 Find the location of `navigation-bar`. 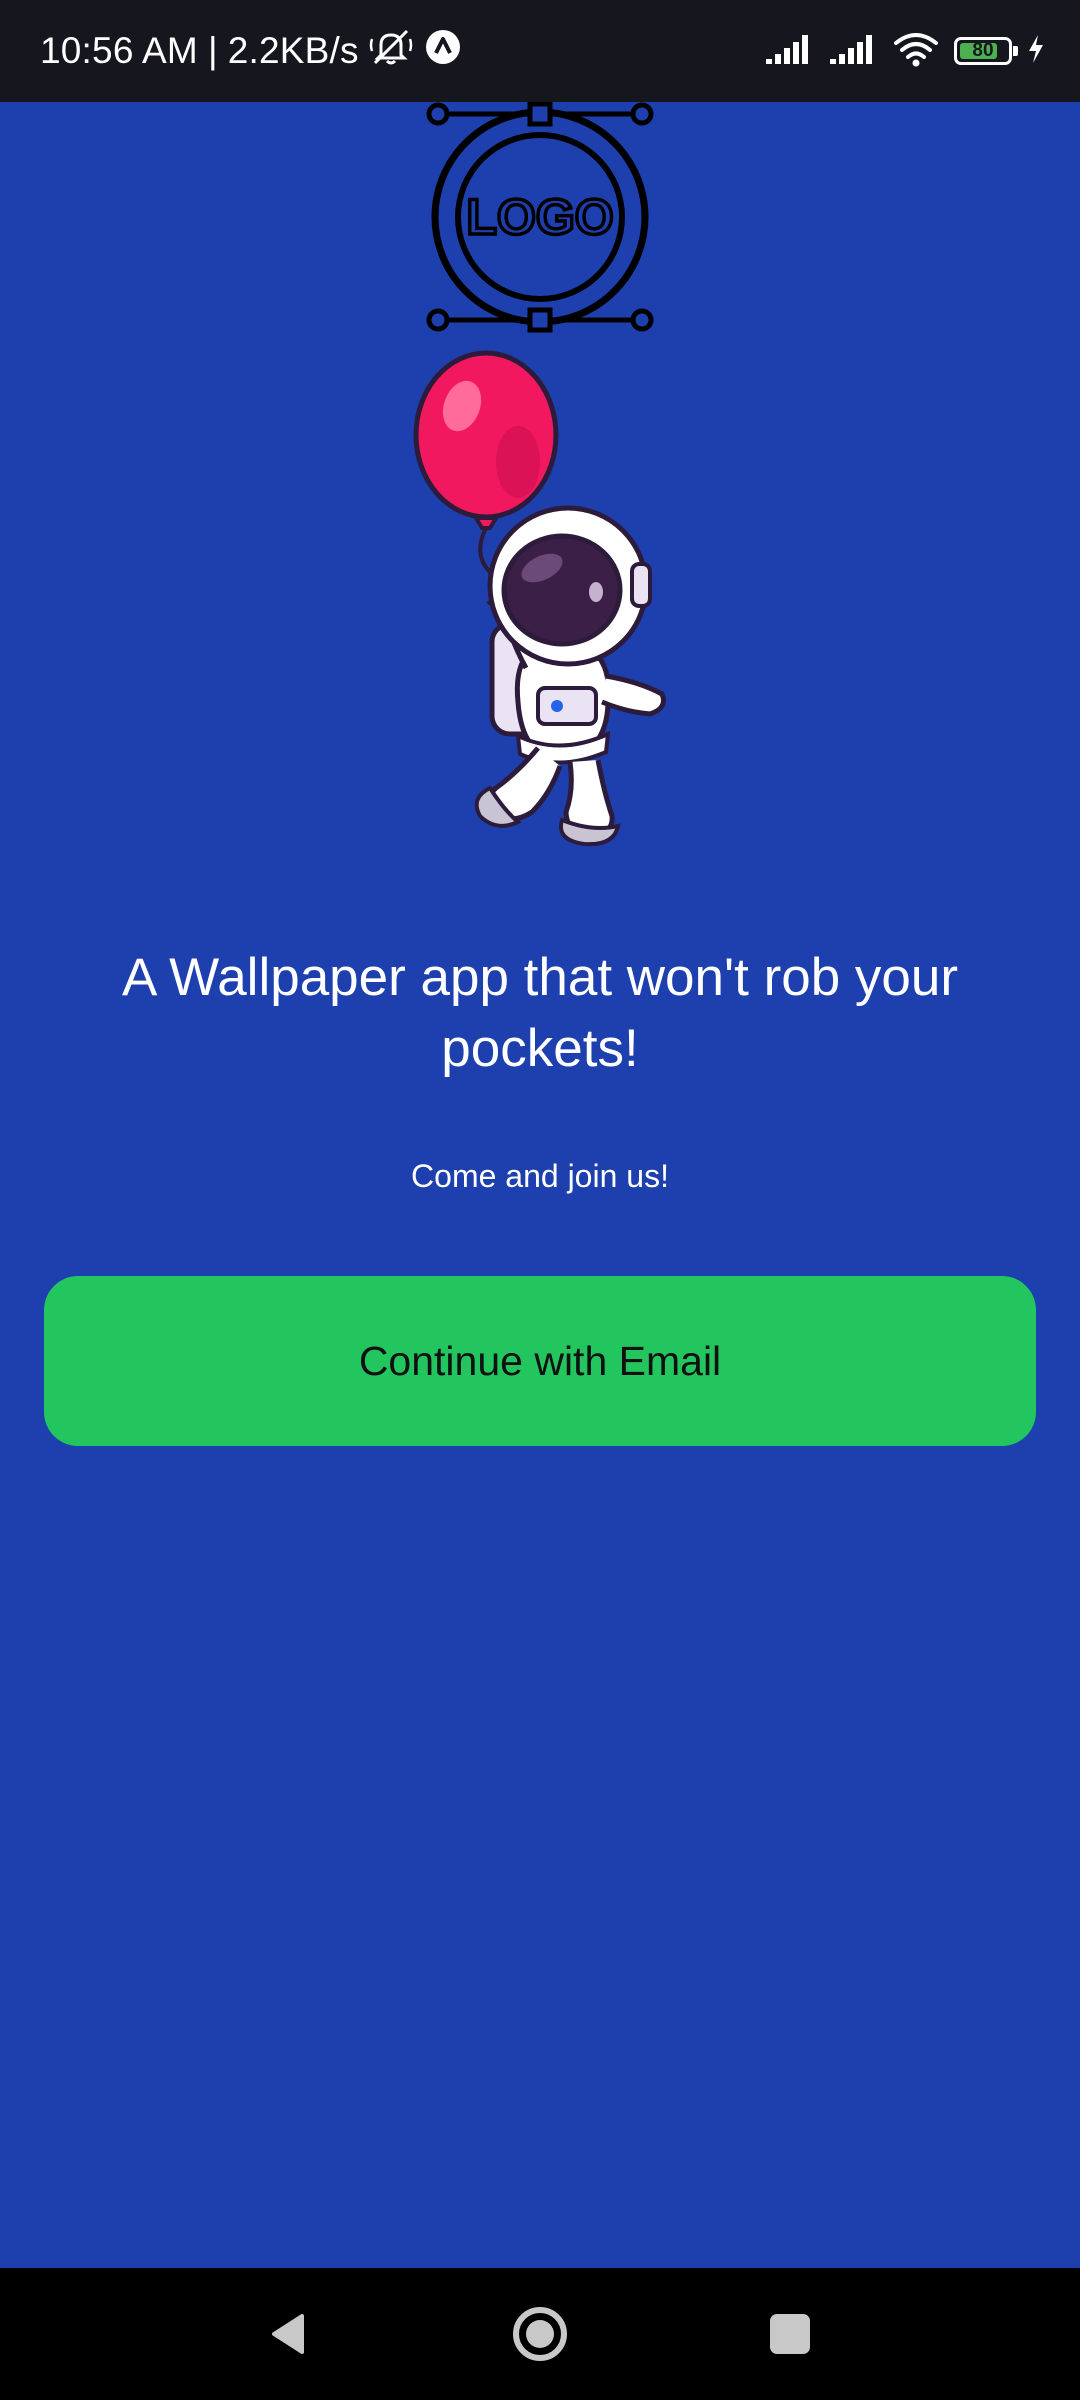

navigation-bar is located at coordinates (540, 2334).